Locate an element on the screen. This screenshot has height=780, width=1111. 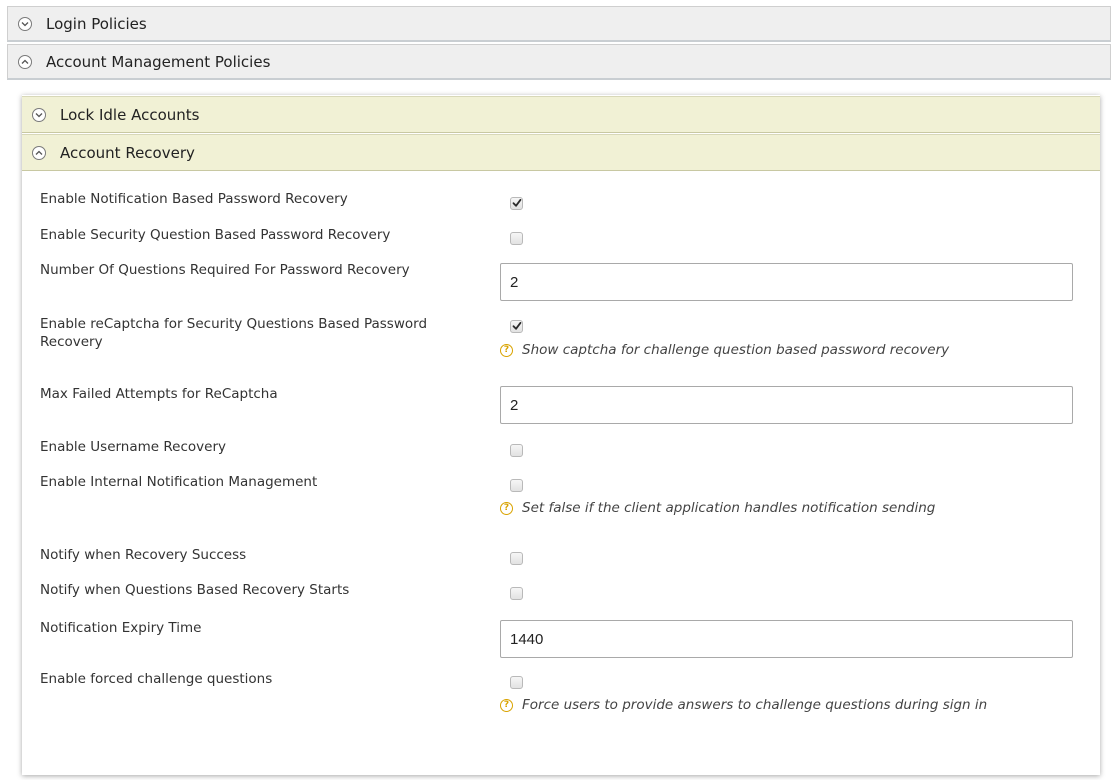
notification-recovery-checkbox is located at coordinates (516, 203).